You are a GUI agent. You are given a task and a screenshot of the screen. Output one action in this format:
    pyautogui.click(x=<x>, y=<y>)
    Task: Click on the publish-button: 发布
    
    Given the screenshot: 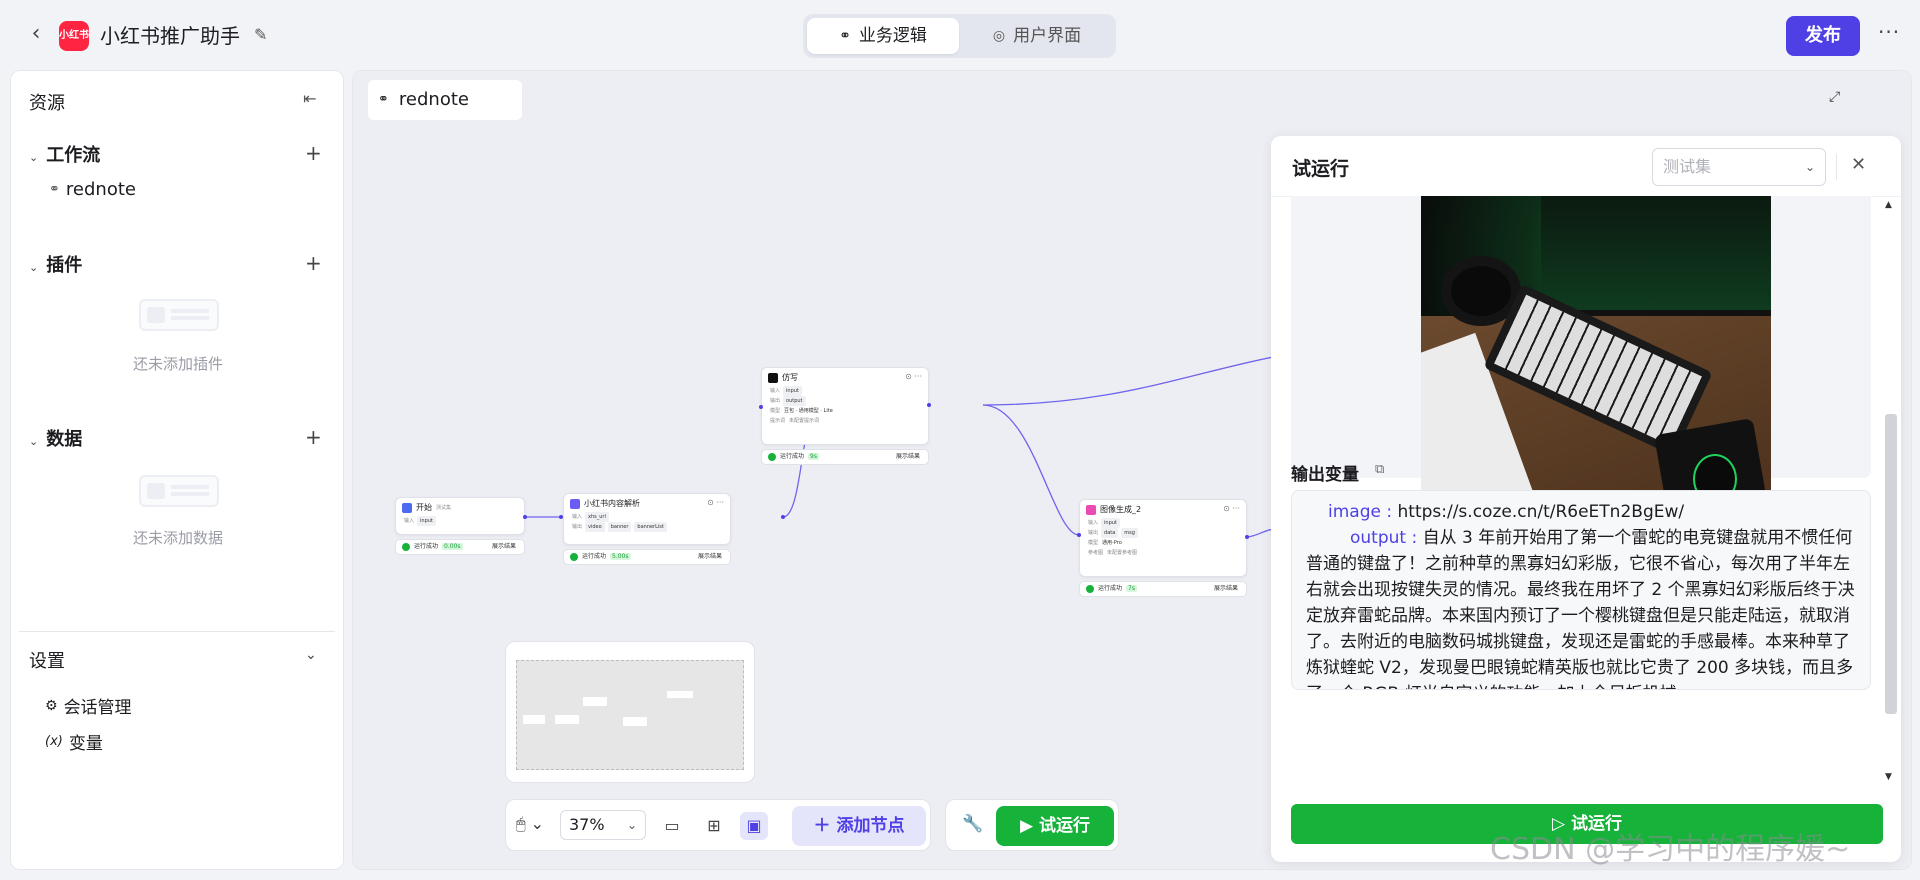 What is the action you would take?
    pyautogui.click(x=1823, y=36)
    